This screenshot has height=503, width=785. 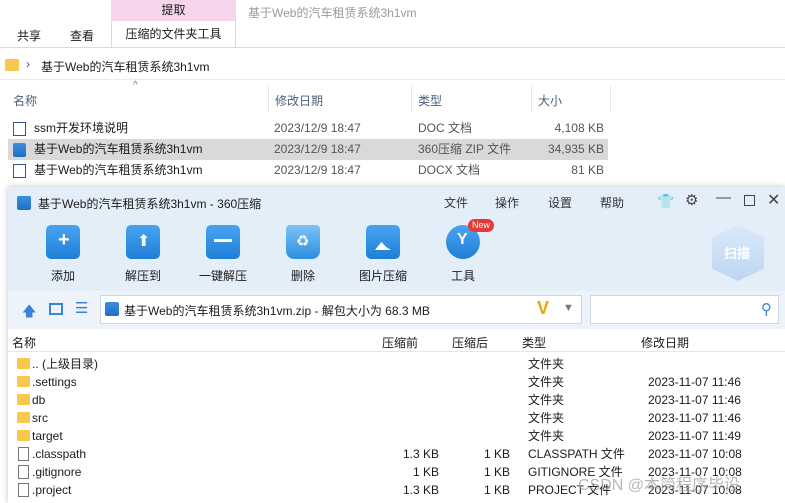 I want to click on file-type: 360压缩 ZIP 文件, so click(x=465, y=149).